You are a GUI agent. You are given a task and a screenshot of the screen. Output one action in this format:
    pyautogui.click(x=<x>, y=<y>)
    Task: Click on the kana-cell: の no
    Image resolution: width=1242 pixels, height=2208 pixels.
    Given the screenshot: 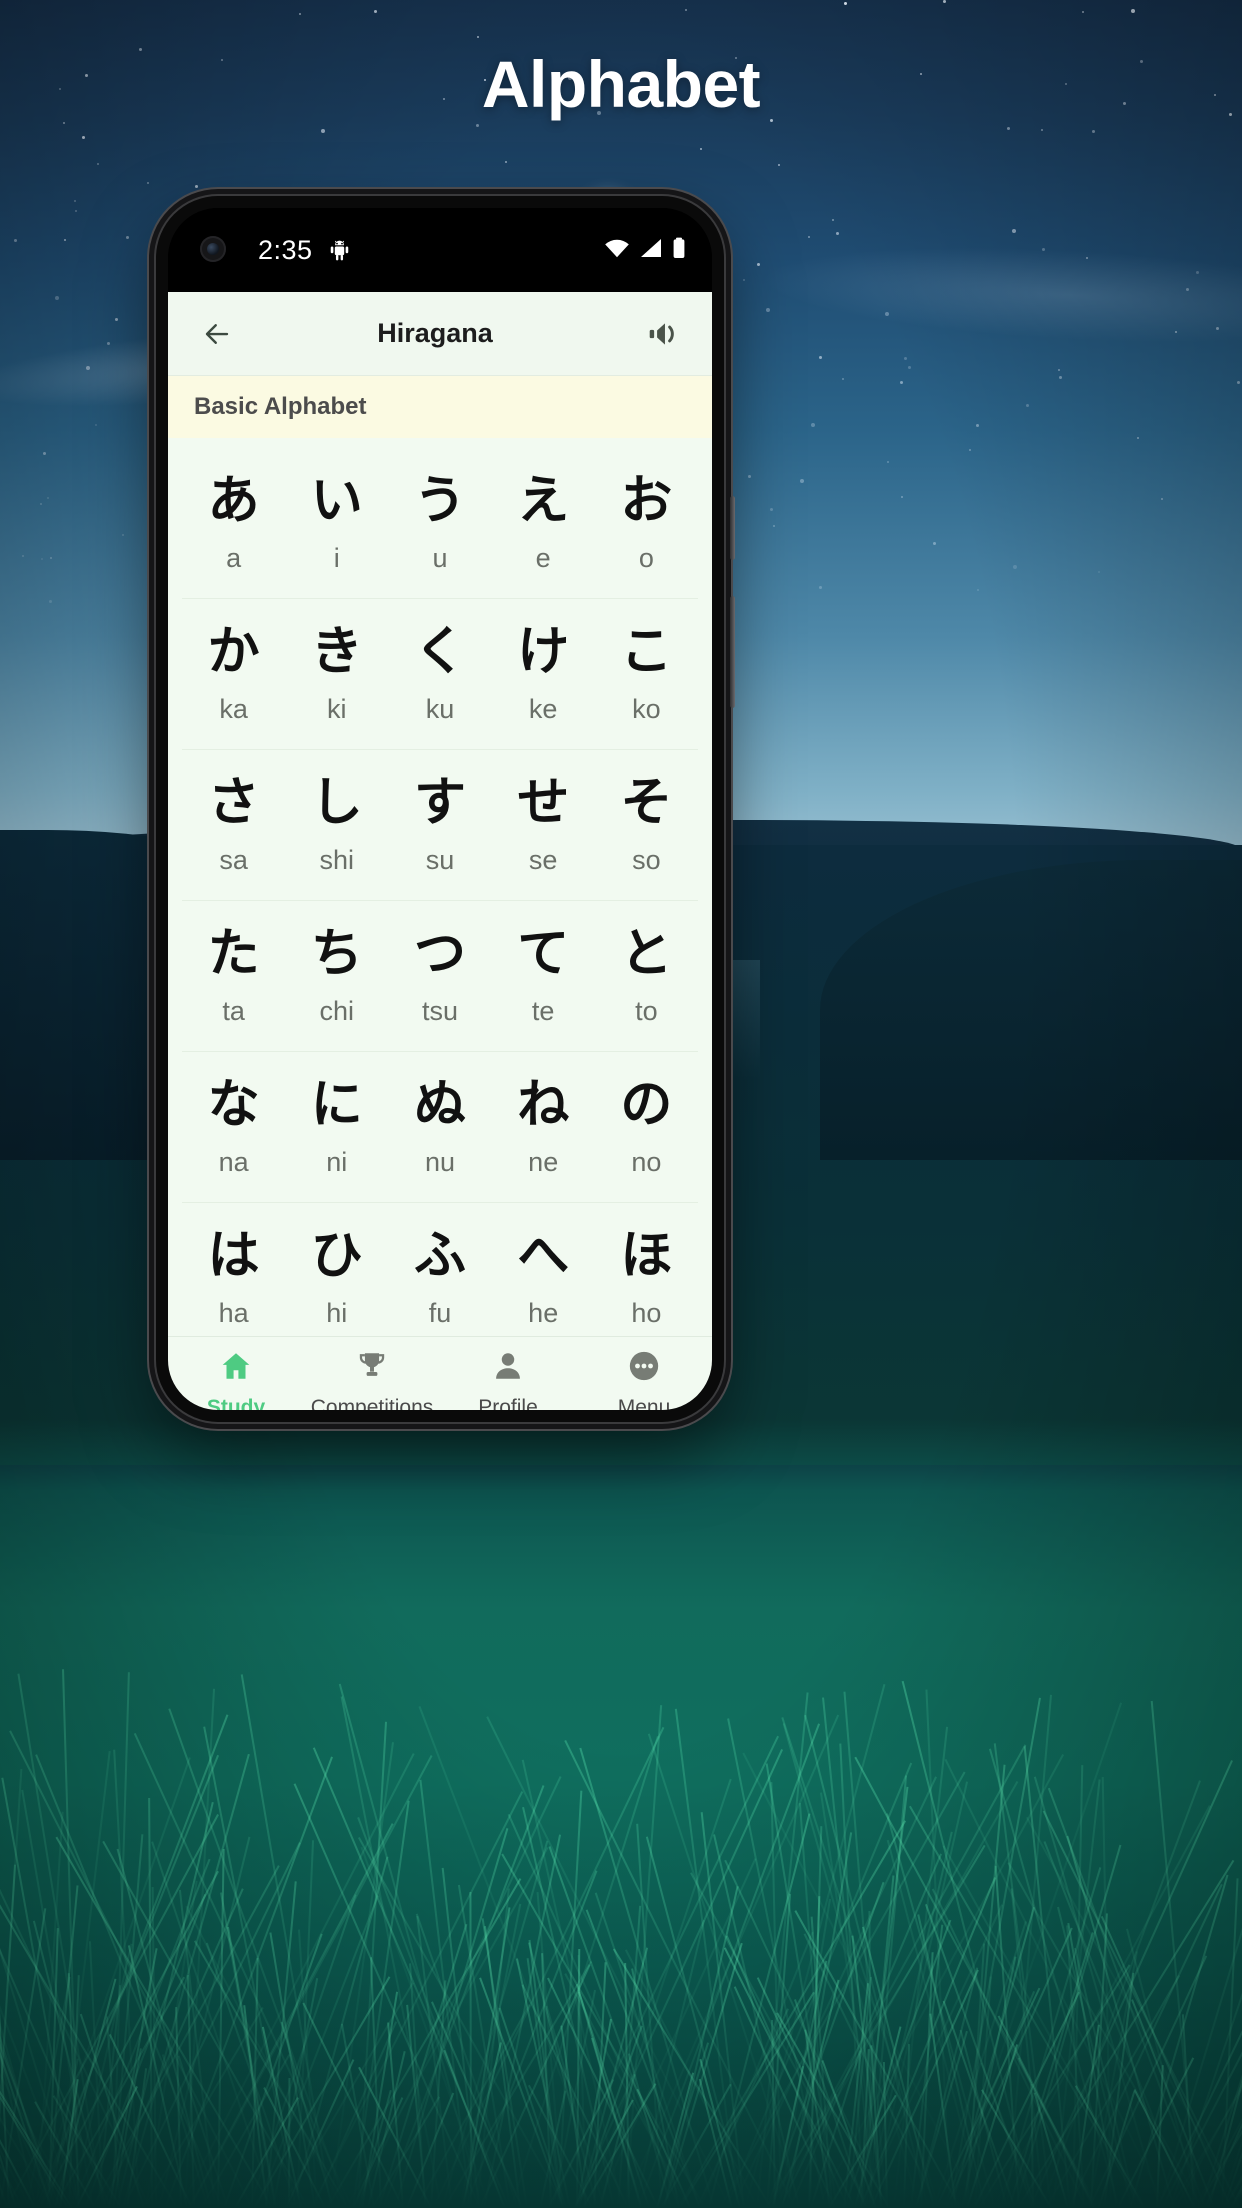 What is the action you would take?
    pyautogui.click(x=646, y=1127)
    